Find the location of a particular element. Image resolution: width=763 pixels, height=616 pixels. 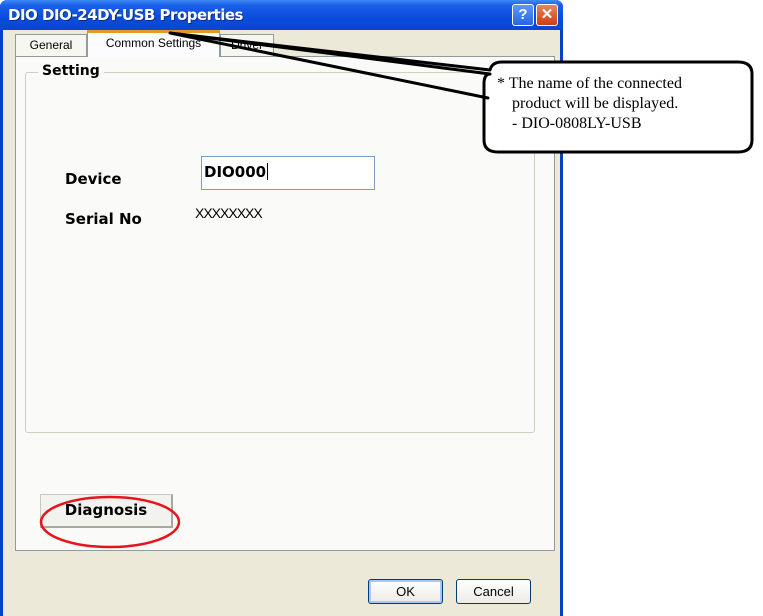

callout-line-1: * The name of the connected is located at coordinates (589, 83).